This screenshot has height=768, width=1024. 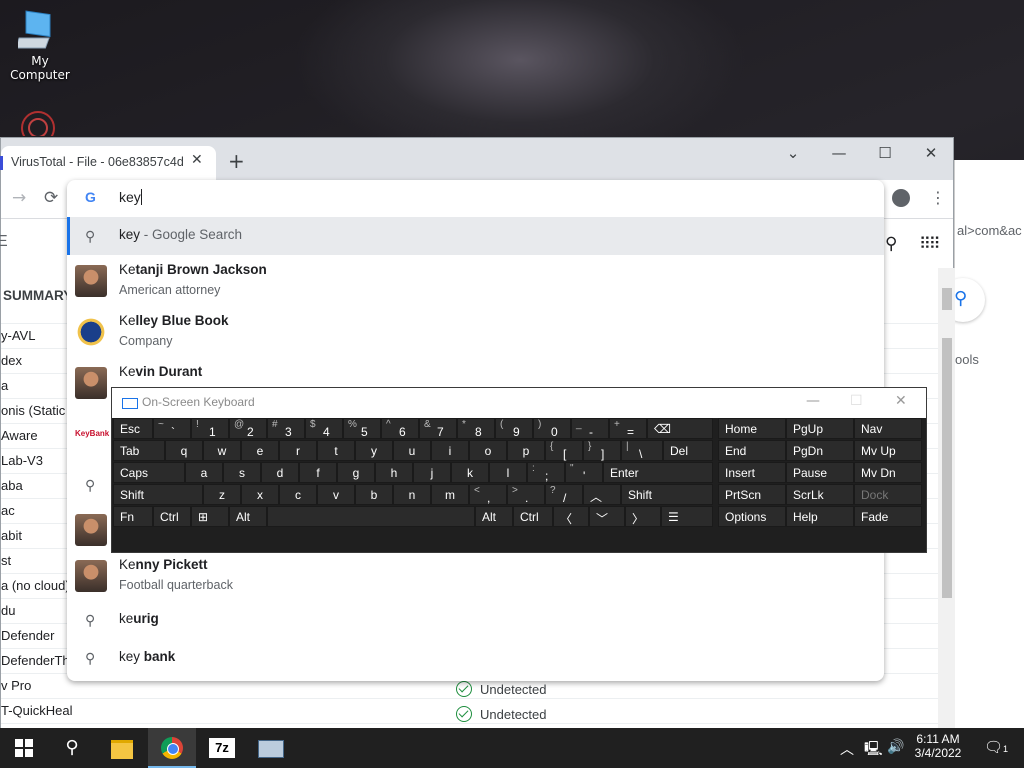 What do you see at coordinates (260, 494) in the screenshot?
I see `osk-key: x` at bounding box center [260, 494].